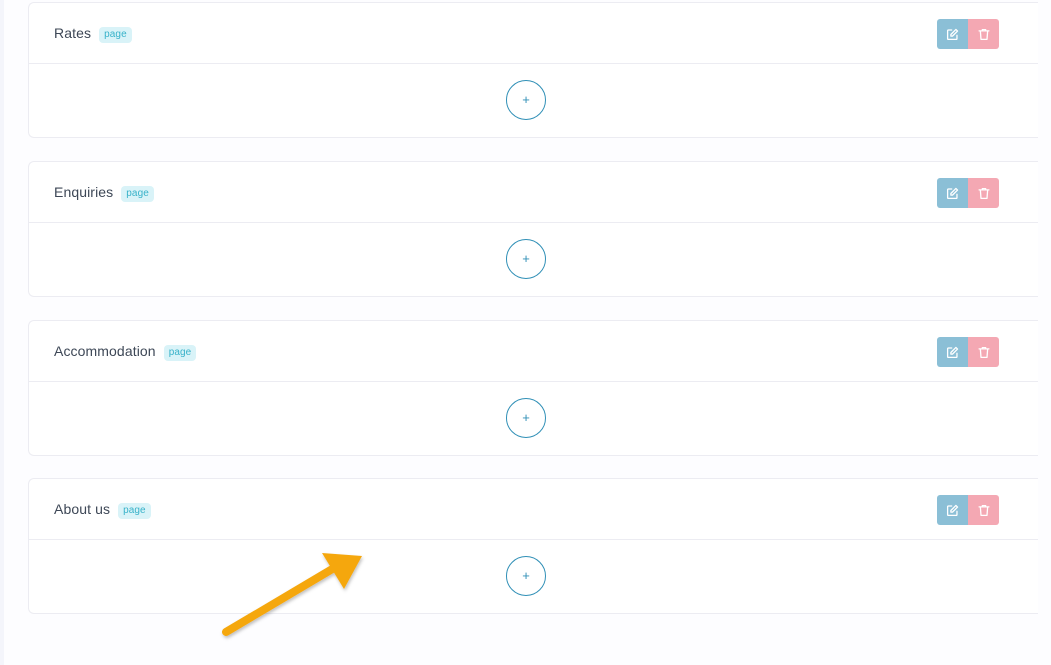  I want to click on left-rail, so click(2, 332).